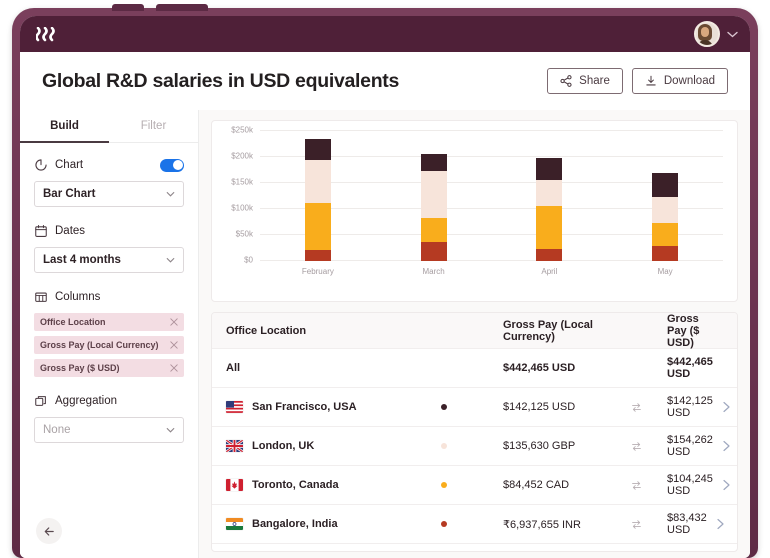 The height and width of the screenshot is (558, 770). Describe the element at coordinates (304, 407) in the screenshot. I see `row-location: San Francisco, USA` at that location.